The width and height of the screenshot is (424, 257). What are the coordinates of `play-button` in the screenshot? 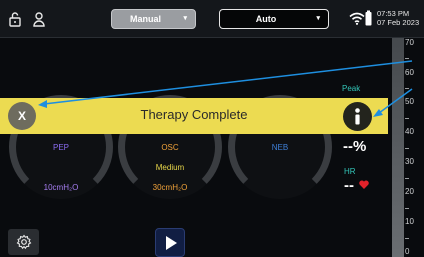 It's located at (170, 242).